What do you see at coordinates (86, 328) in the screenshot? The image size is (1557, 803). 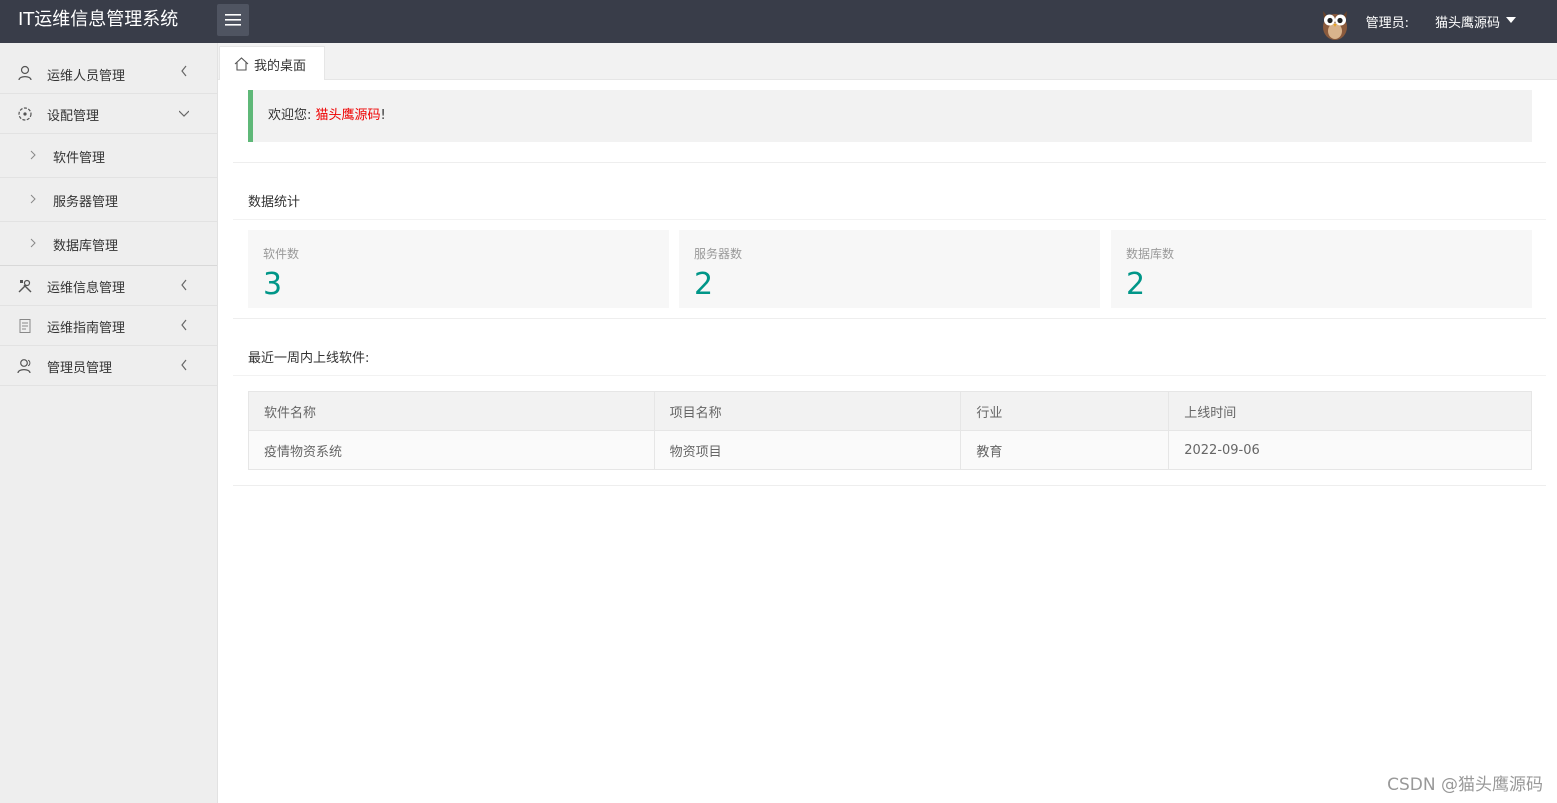 I see `sidebar-item-label: 运维指南管理` at bounding box center [86, 328].